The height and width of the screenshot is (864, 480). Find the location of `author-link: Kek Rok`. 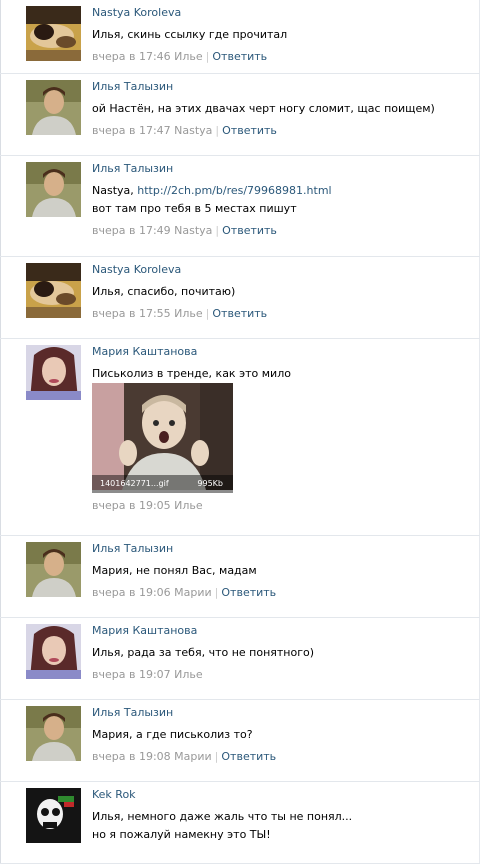

author-link: Kek Rok is located at coordinates (284, 795).